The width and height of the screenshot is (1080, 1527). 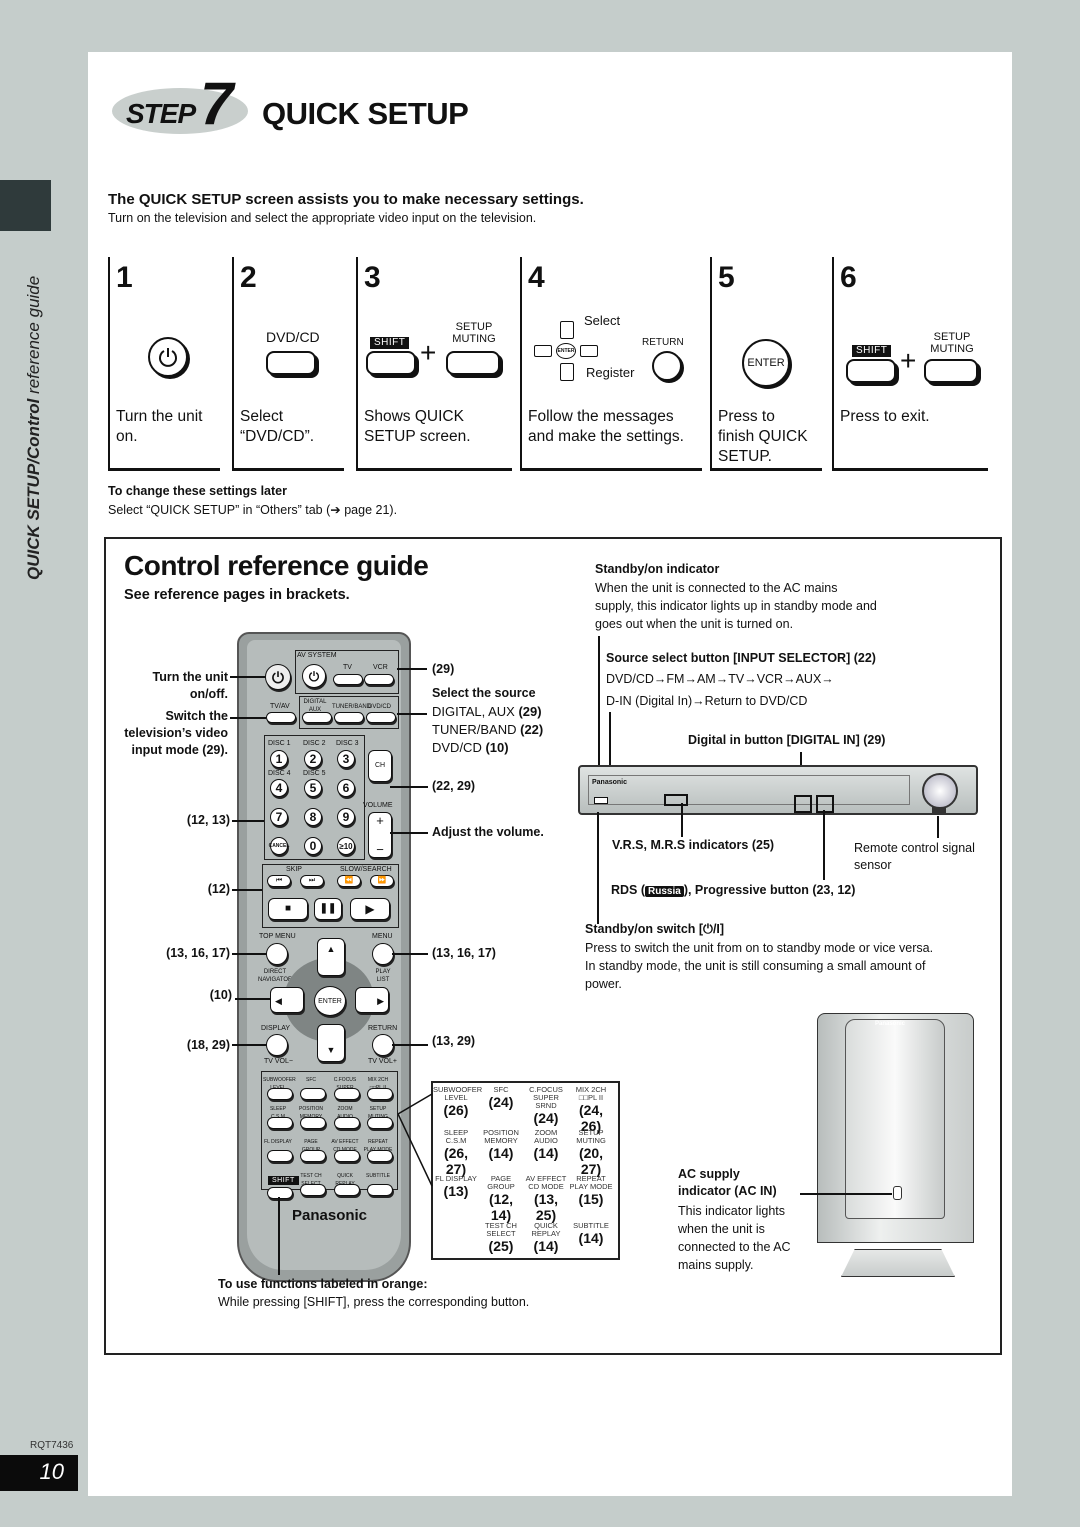 What do you see at coordinates (346, 759) in the screenshot?
I see `digit-3-button: 3` at bounding box center [346, 759].